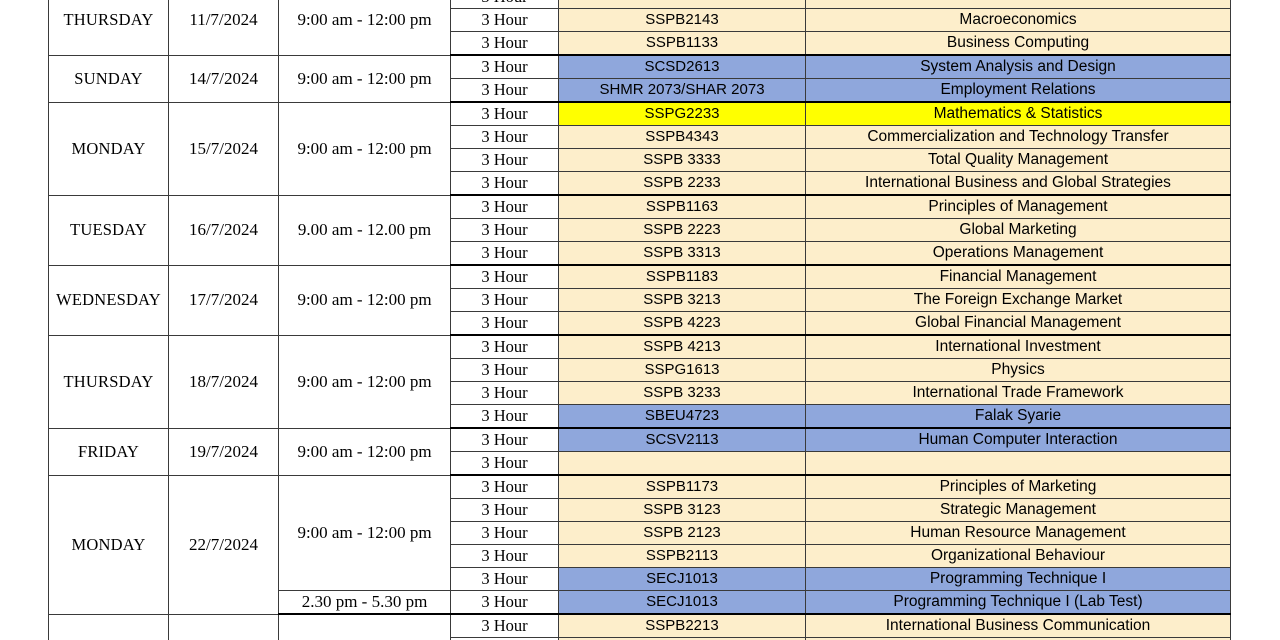  Describe the element at coordinates (1018, 393) in the screenshot. I see `subject-name-cell: International Trade Framework` at that location.